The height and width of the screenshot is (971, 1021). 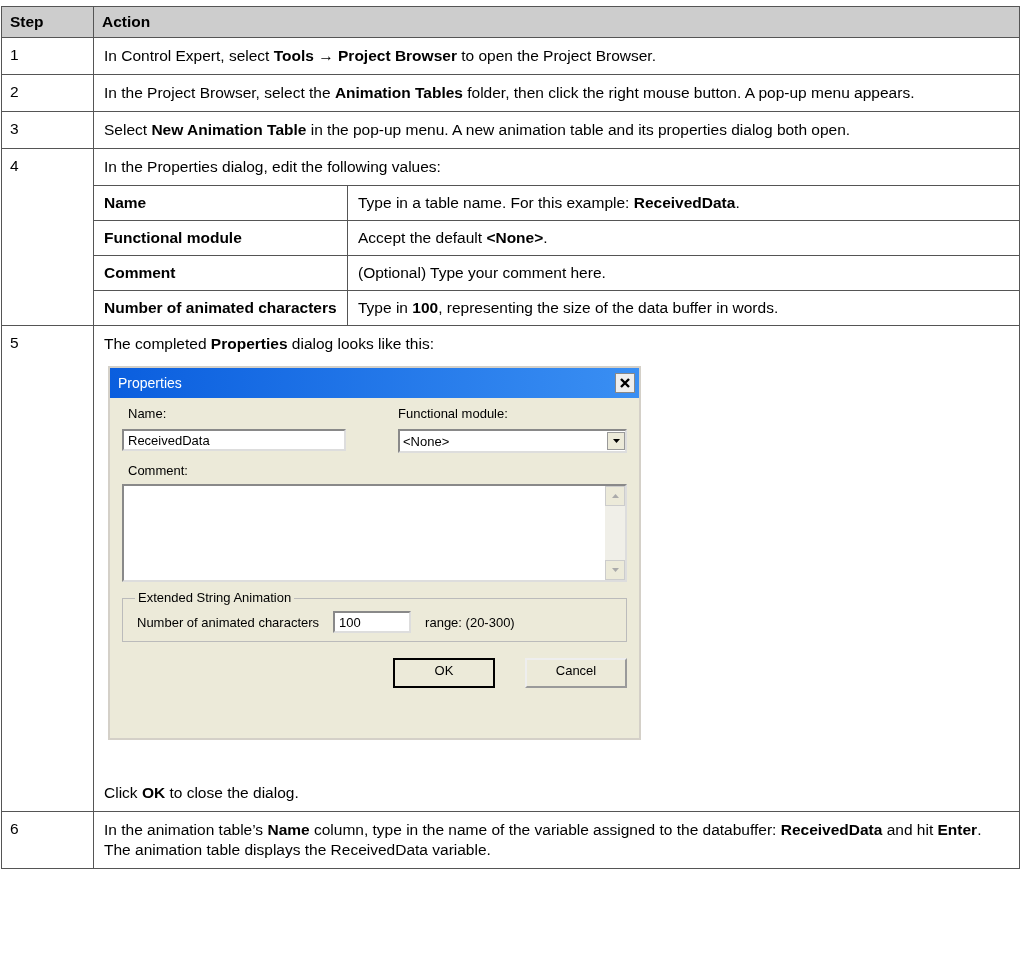 What do you see at coordinates (47, 840) in the screenshot?
I see `step-number: 6` at bounding box center [47, 840].